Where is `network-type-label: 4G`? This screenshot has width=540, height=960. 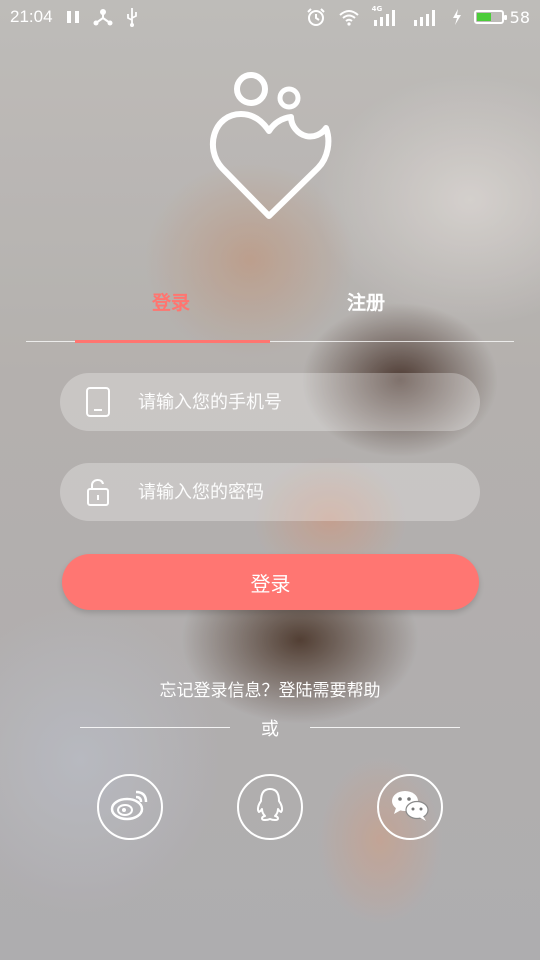
network-type-label: 4G is located at coordinates (377, 9).